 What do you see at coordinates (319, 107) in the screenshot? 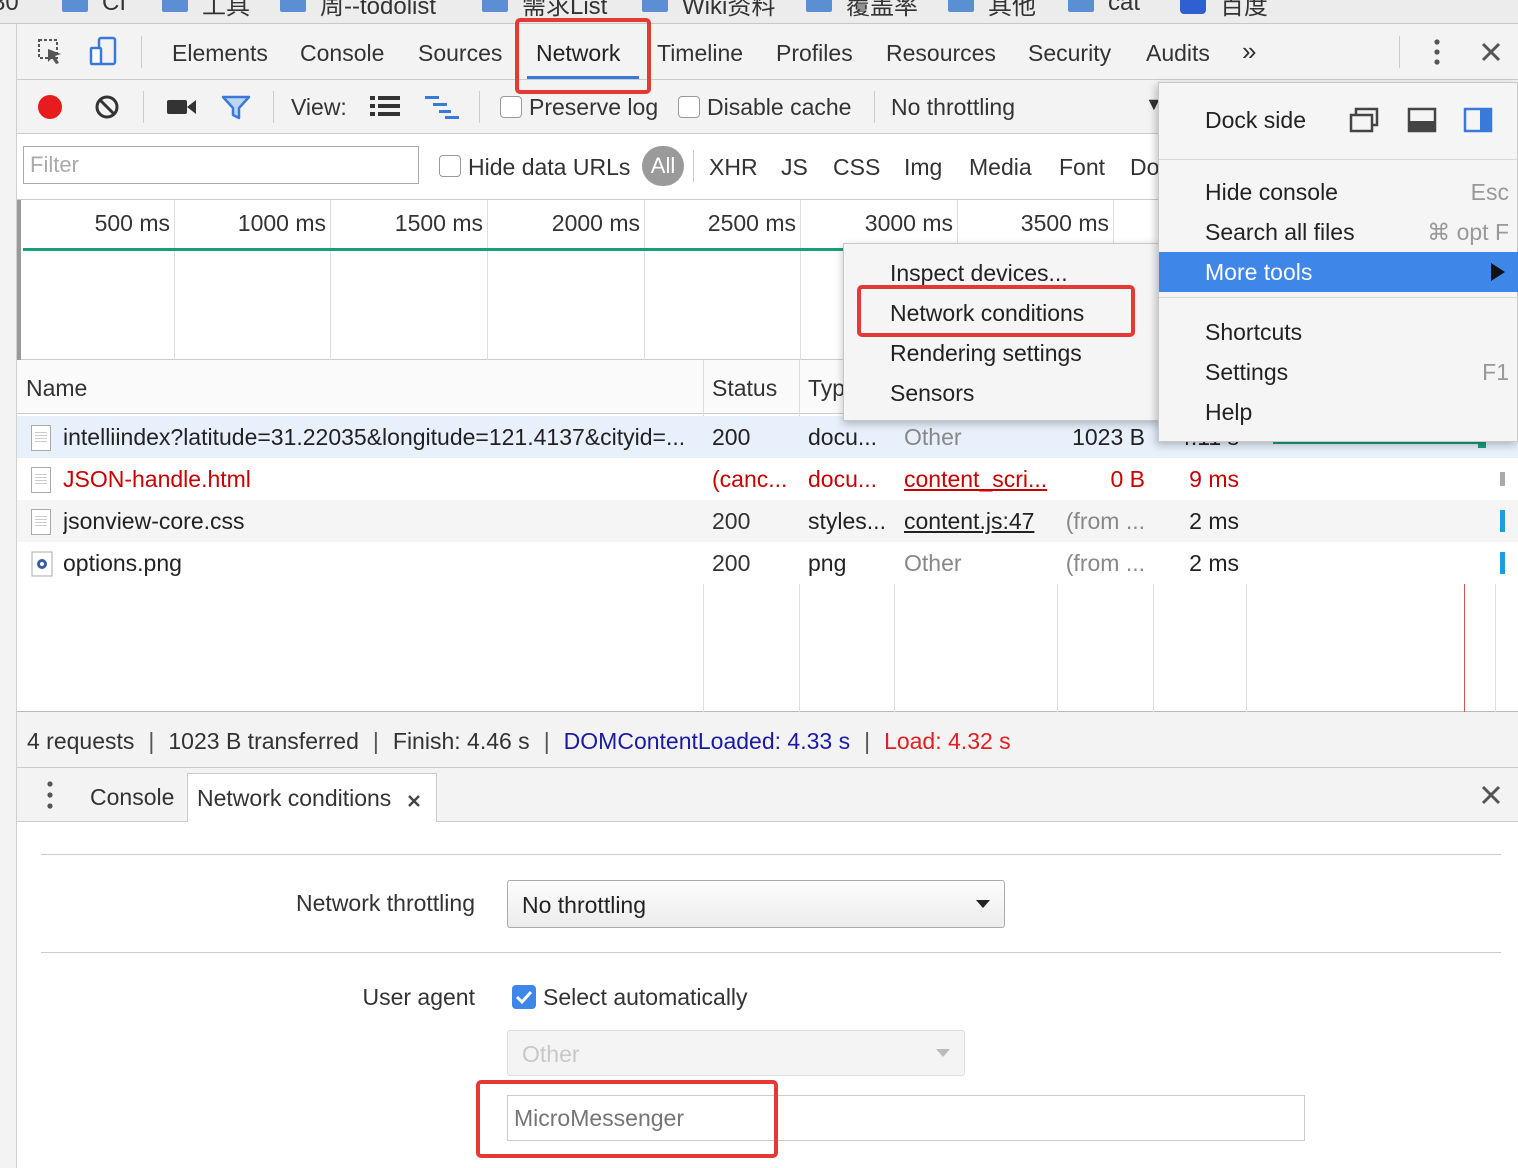
I see `view-label: View:` at bounding box center [319, 107].